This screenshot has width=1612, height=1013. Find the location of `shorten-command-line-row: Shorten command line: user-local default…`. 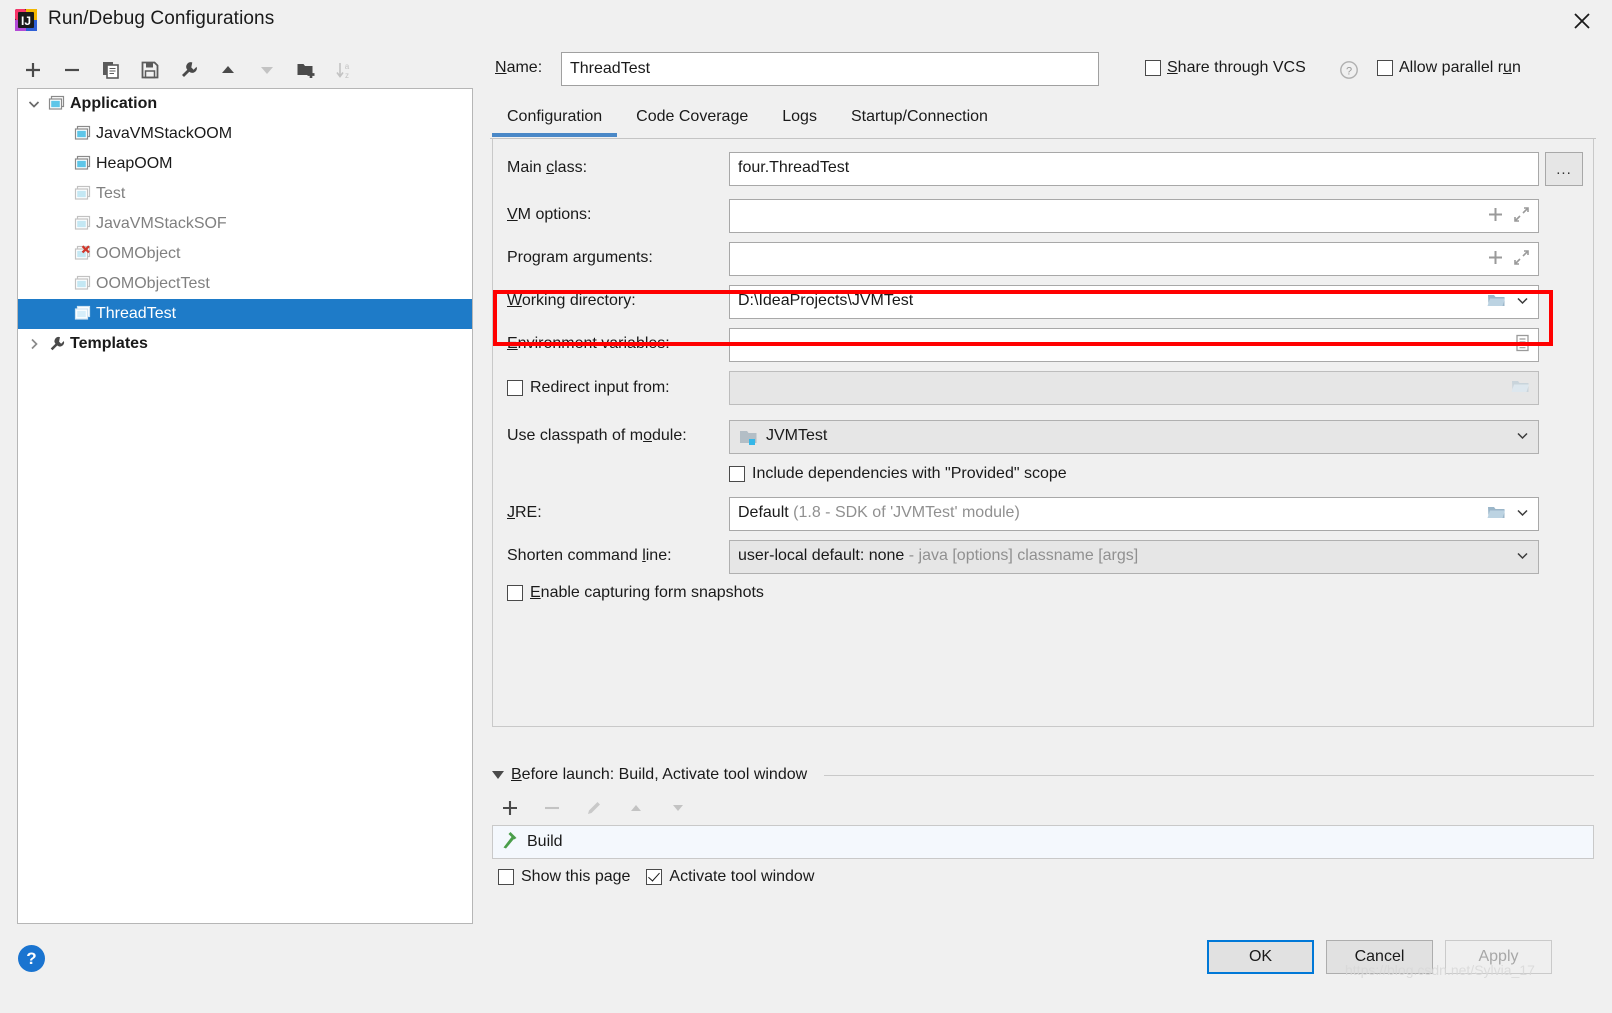

shorten-command-line-row: Shorten command line: user-local default… is located at coordinates (1044, 557).